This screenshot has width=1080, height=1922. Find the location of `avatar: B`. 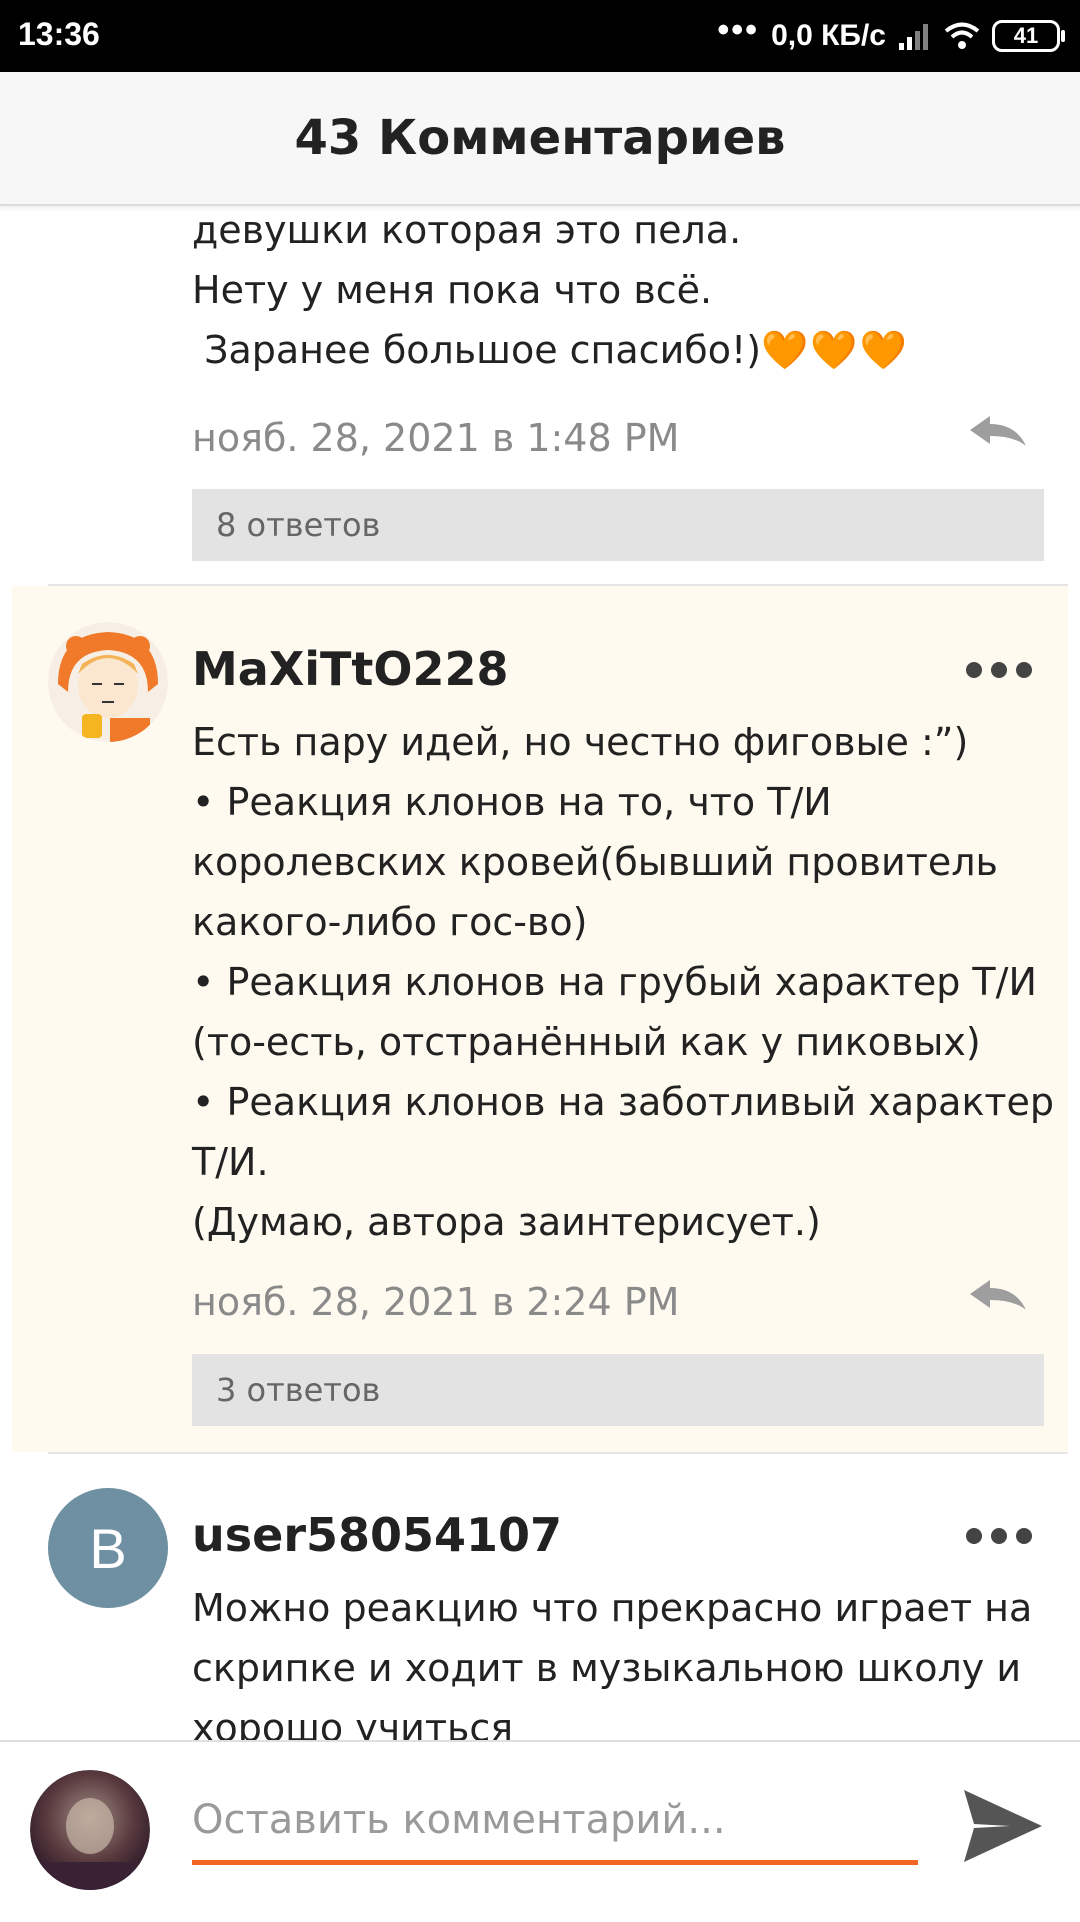

avatar: B is located at coordinates (108, 1548).